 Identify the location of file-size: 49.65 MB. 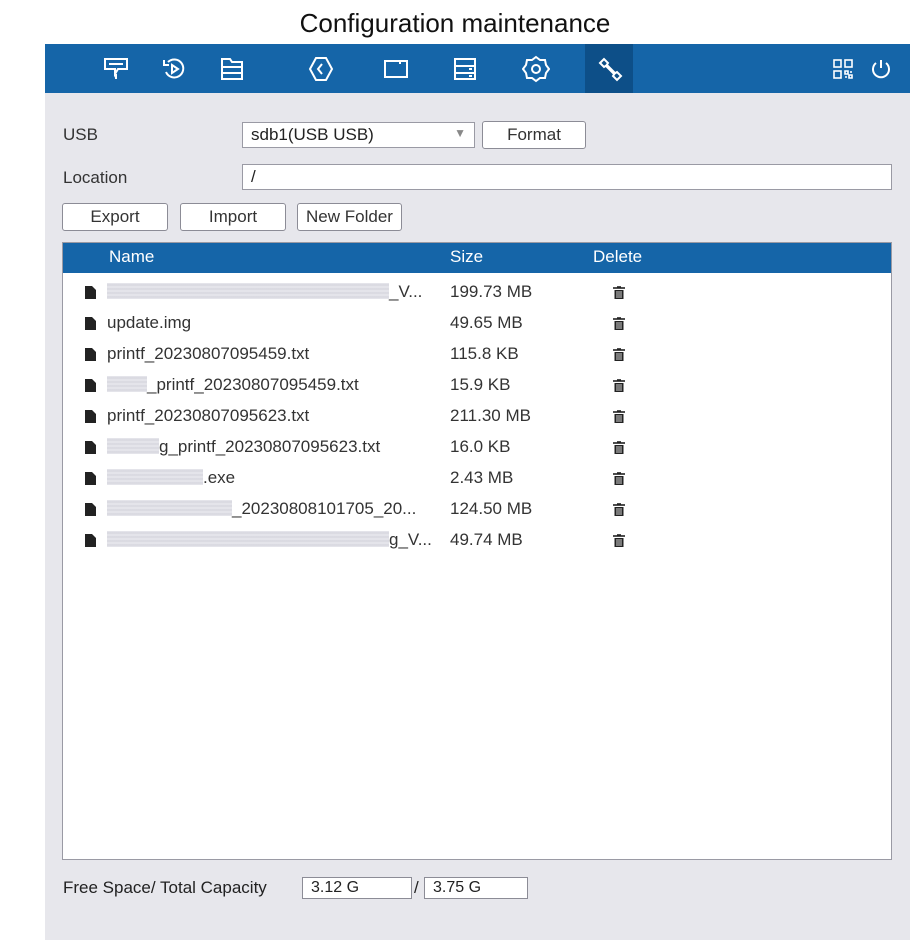
(486, 322).